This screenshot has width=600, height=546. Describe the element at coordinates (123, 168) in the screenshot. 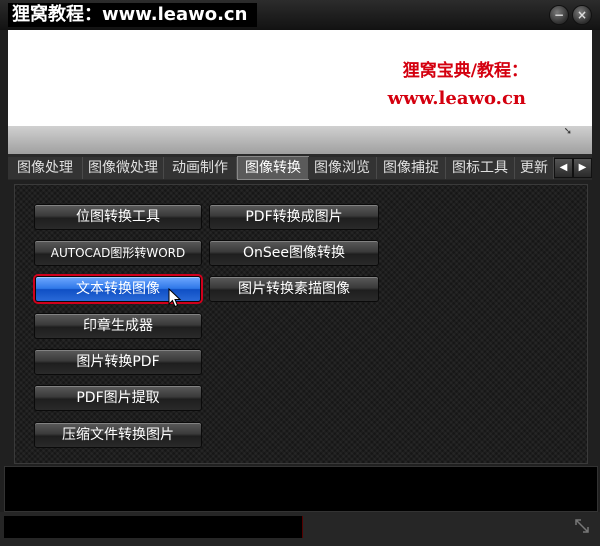

I see `tab-image-microprocessing: 图像微处理` at that location.